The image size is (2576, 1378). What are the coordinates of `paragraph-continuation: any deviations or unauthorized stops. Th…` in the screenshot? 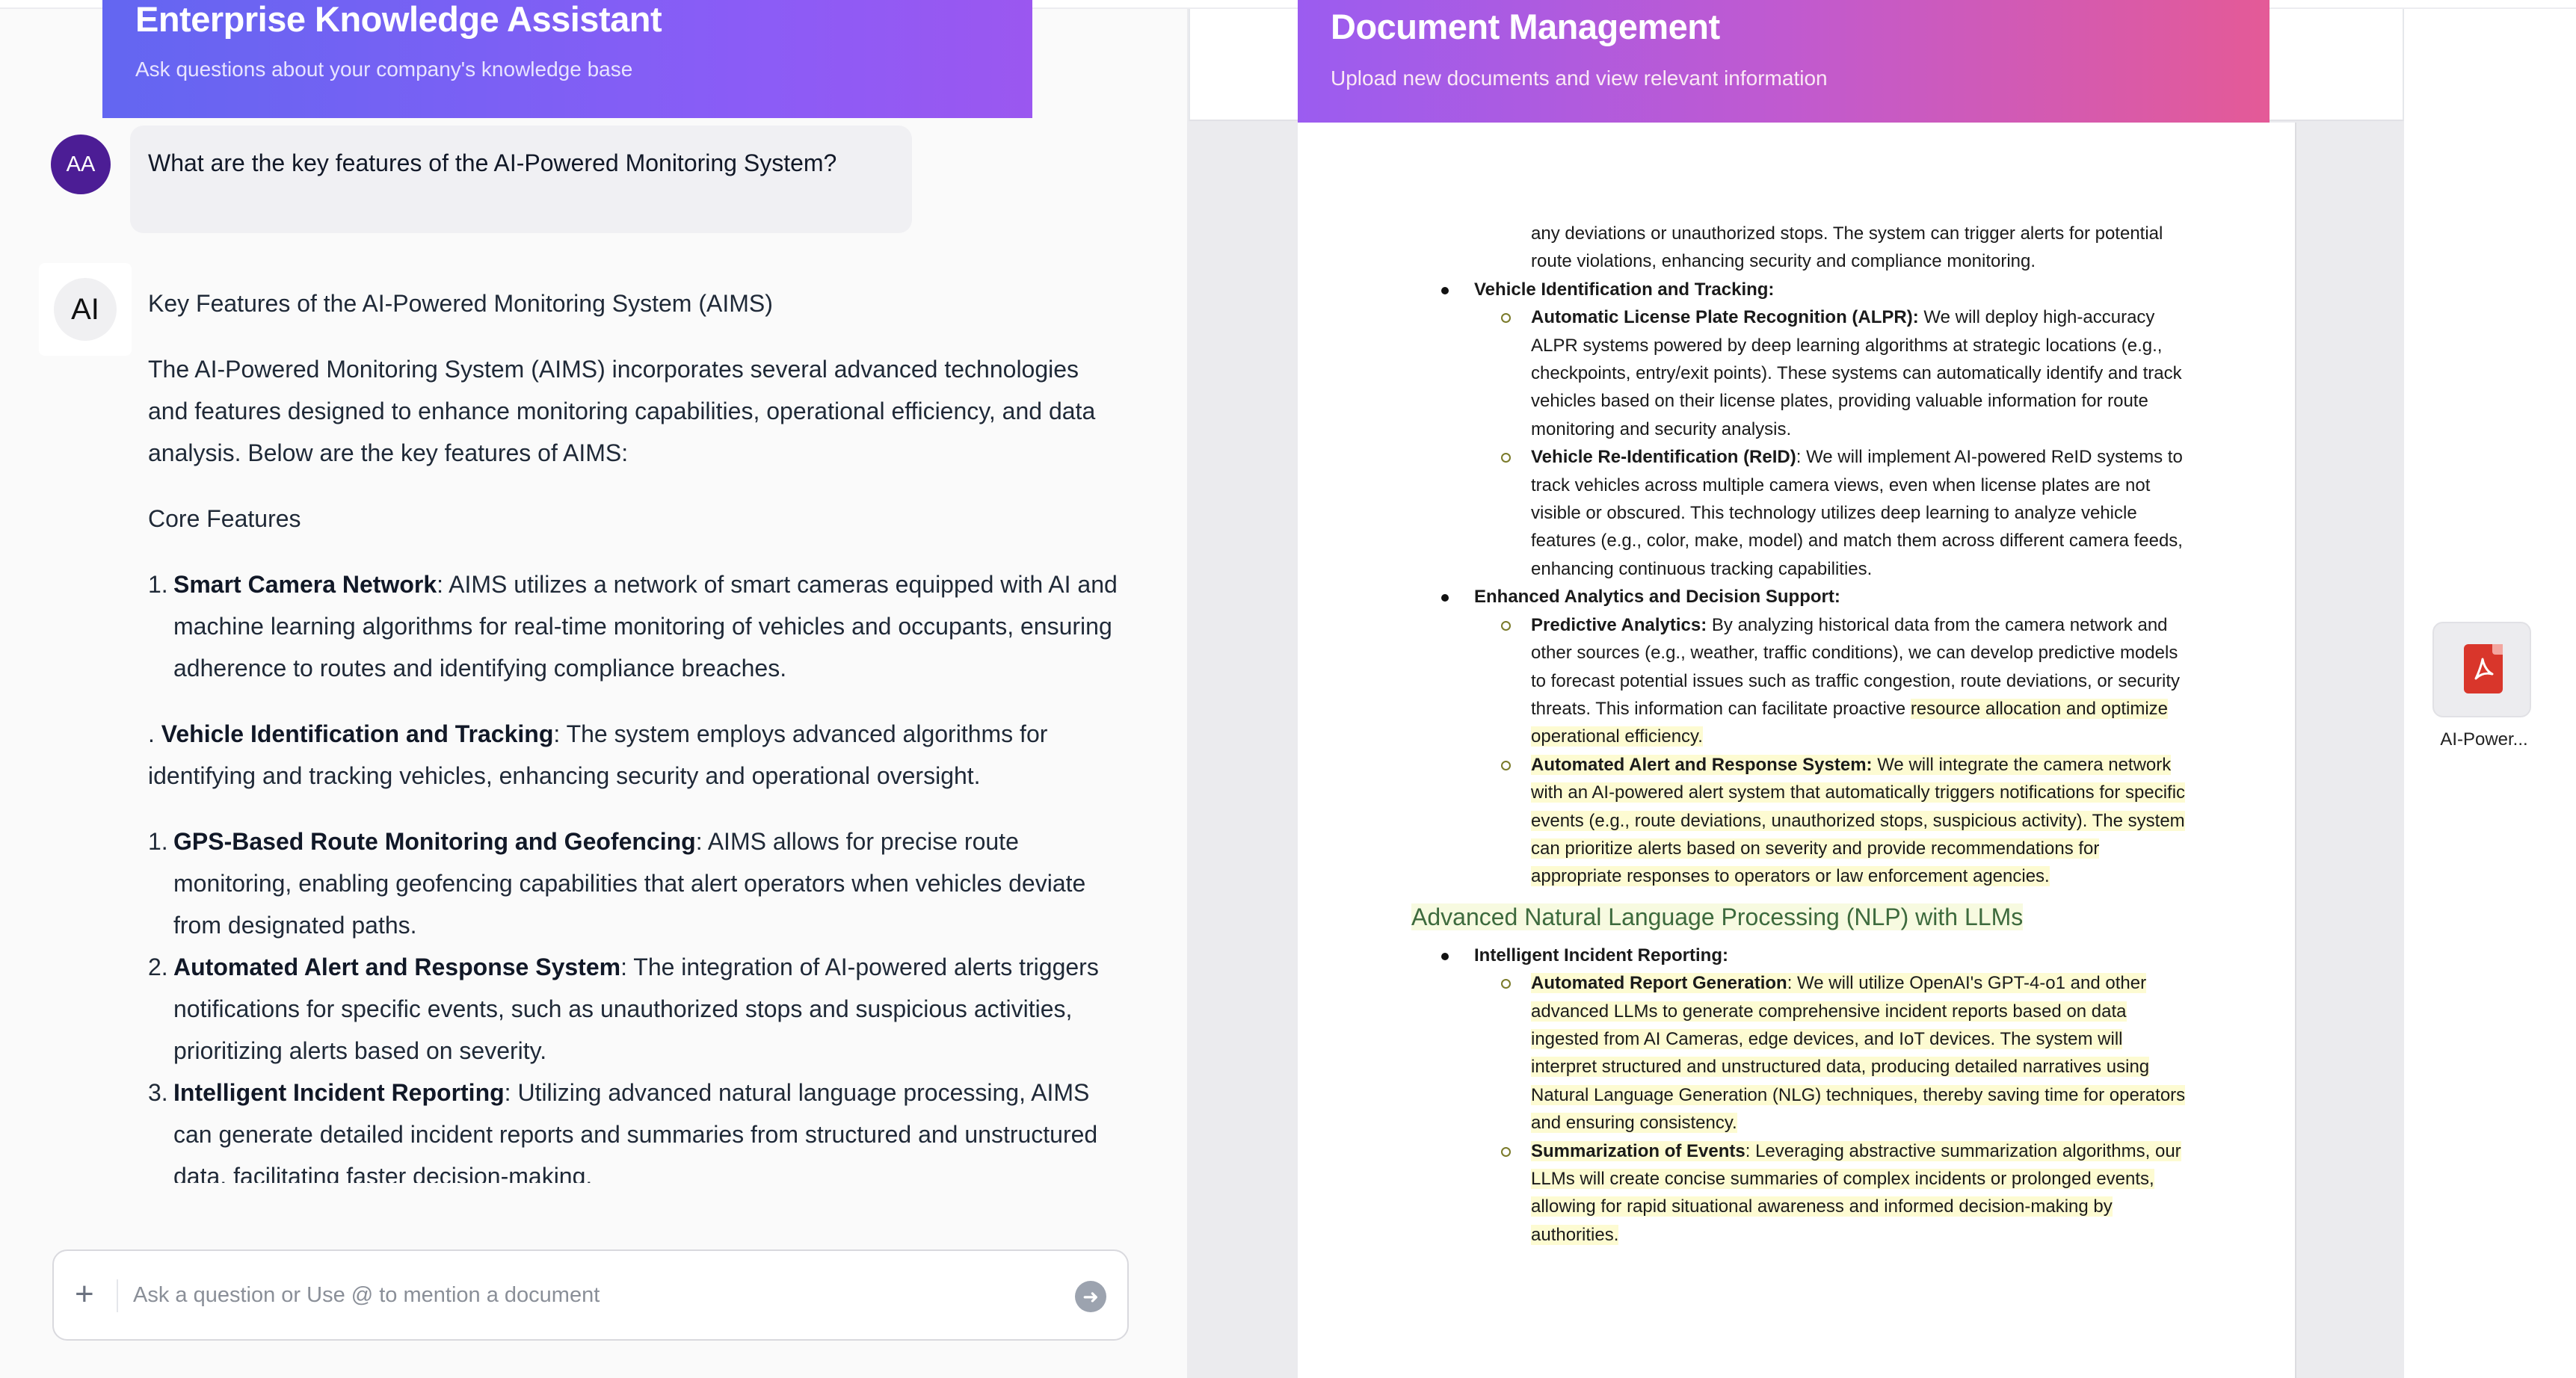 It's located at (1847, 248).